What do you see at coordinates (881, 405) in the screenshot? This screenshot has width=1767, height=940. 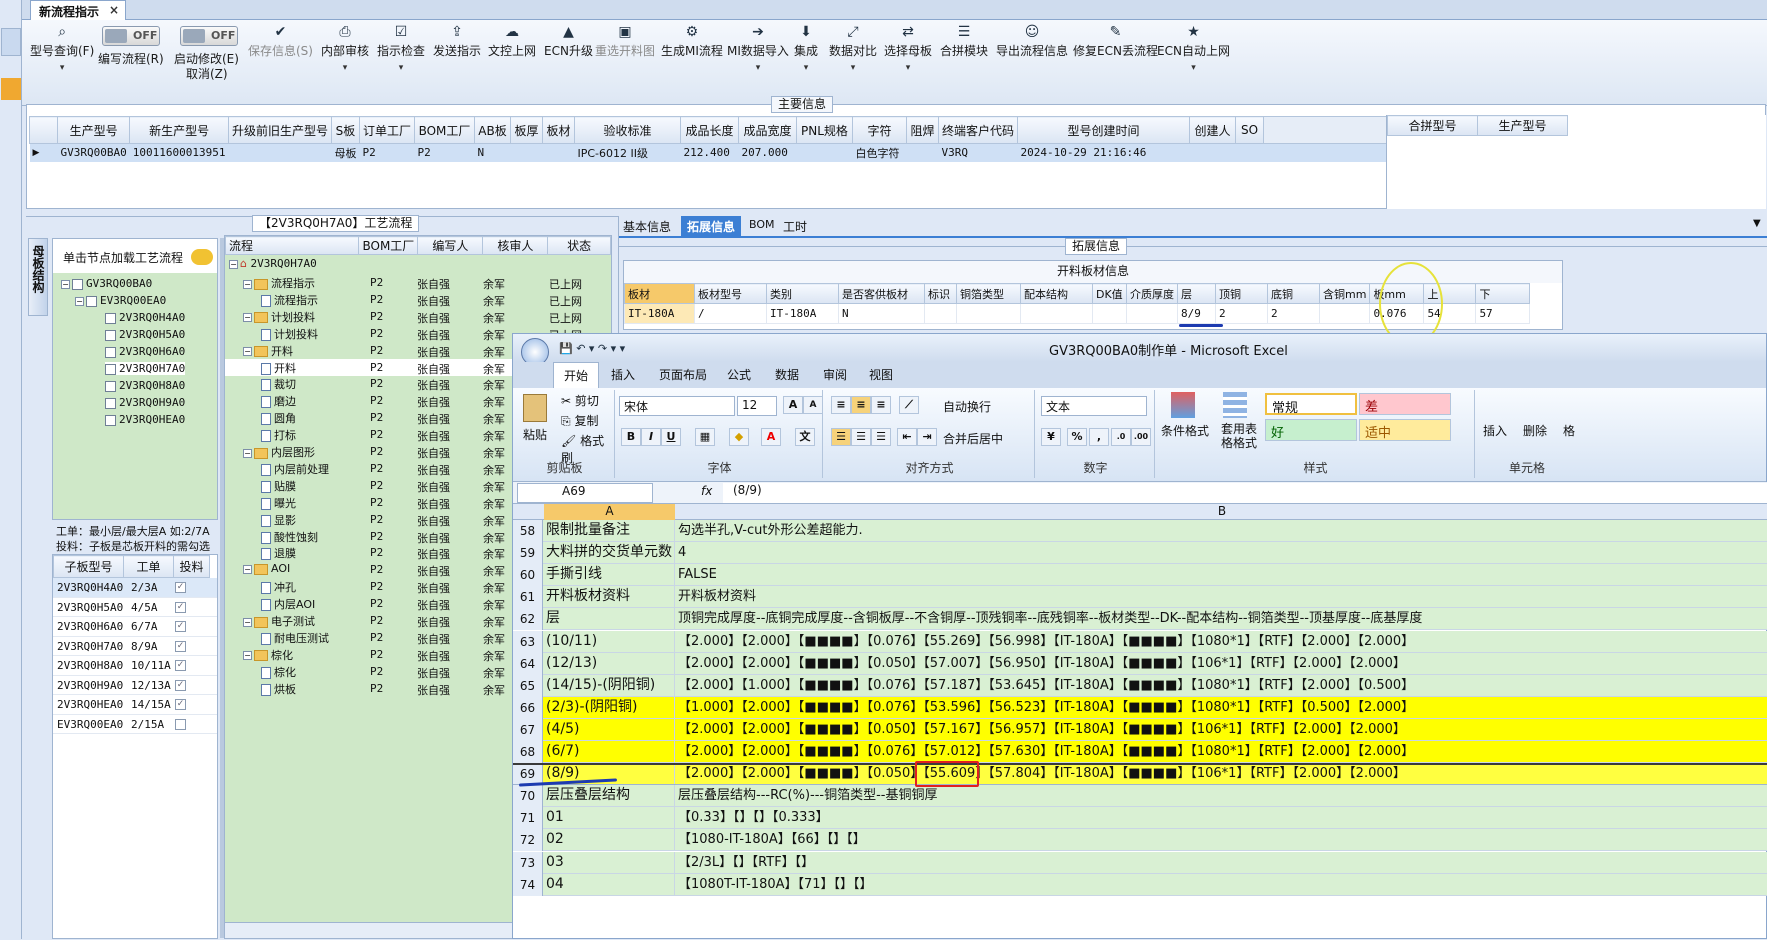 I see `align-bottom-icon: ≡` at bounding box center [881, 405].